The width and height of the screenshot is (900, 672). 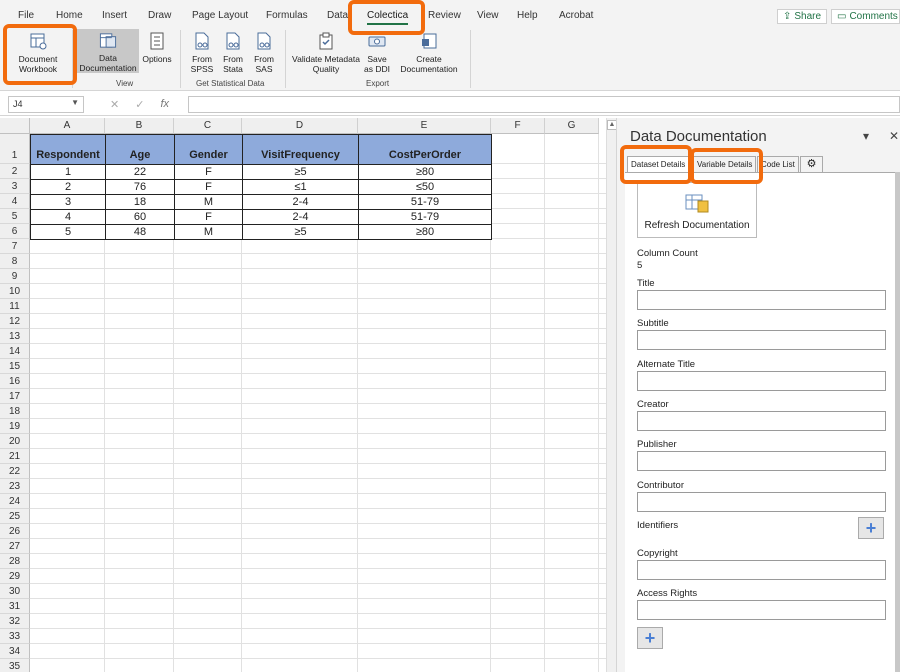 What do you see at coordinates (15, 606) in the screenshot?
I see `row-header-31: 31` at bounding box center [15, 606].